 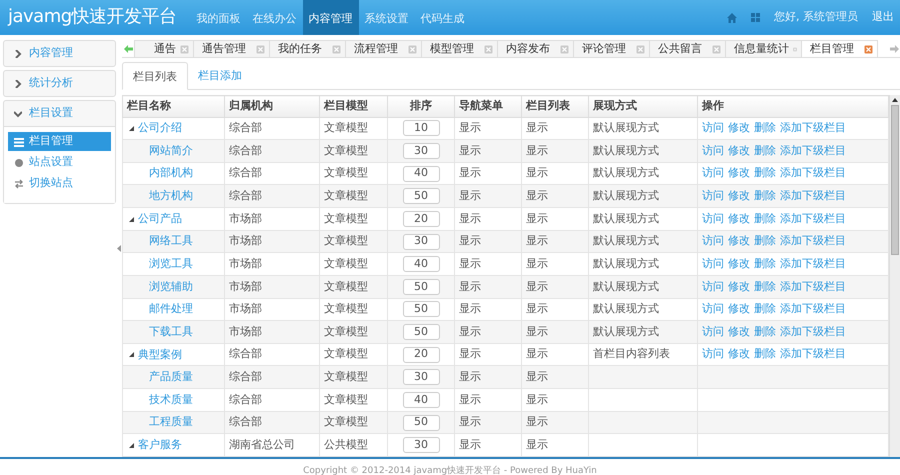 I want to click on tab: 模型管理, so click(x=459, y=48).